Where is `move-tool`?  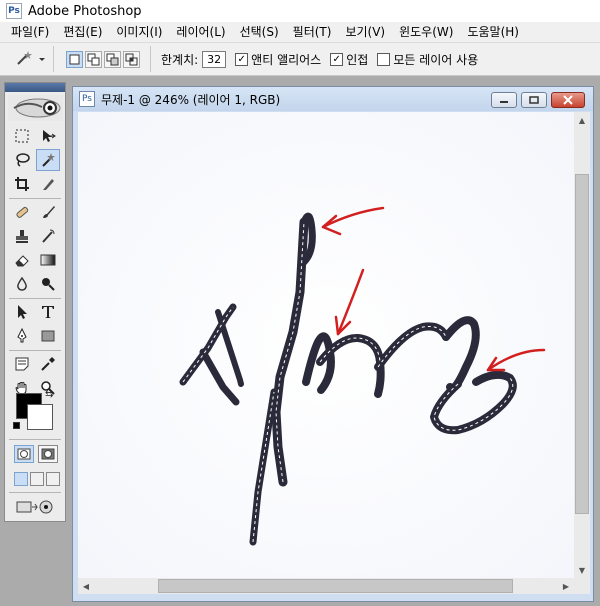
move-tool is located at coordinates (48, 136).